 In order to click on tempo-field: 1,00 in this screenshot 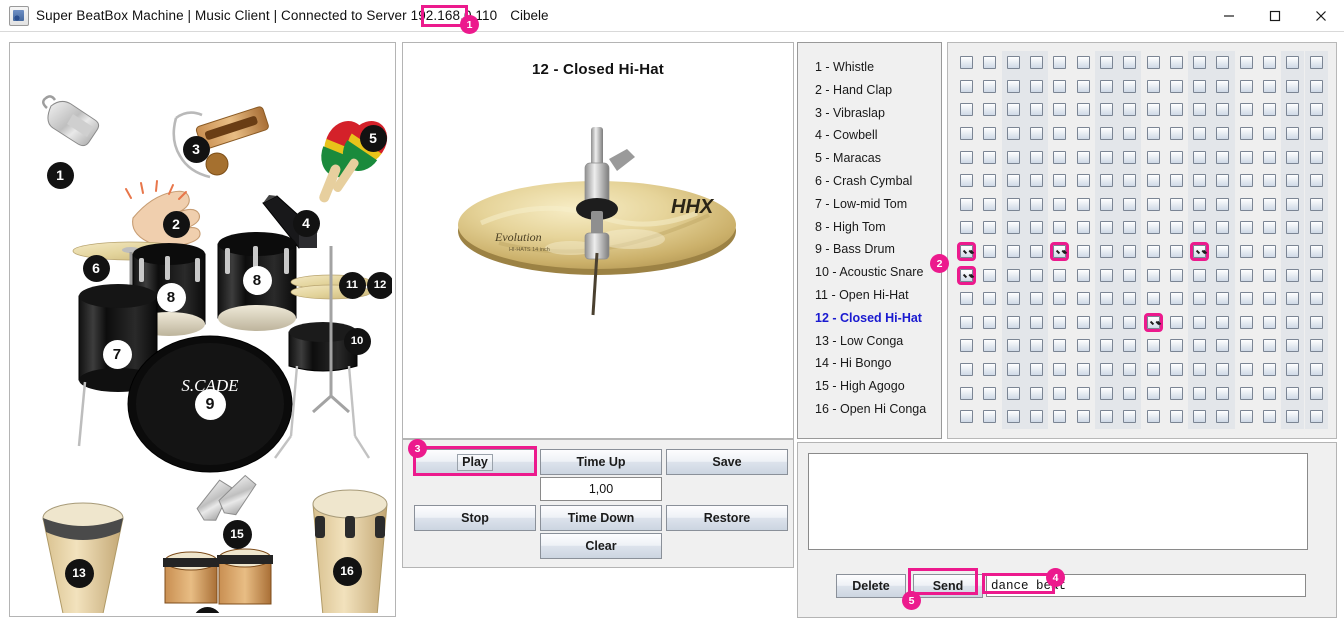, I will do `click(601, 489)`.